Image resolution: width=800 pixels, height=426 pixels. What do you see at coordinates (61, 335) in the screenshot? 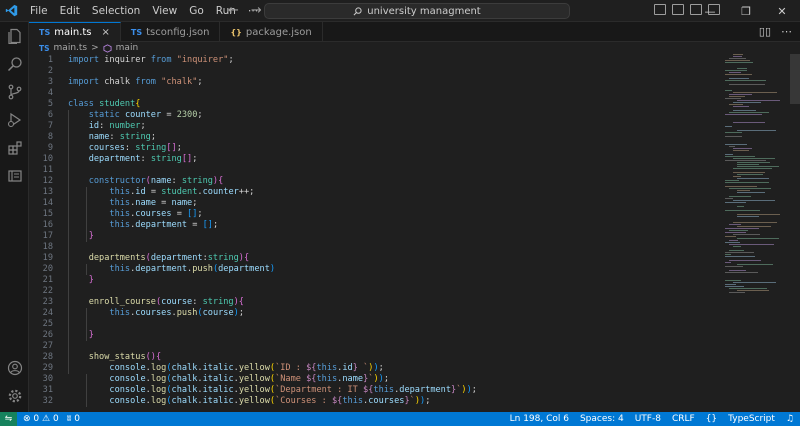
I see `code-line: 26 }` at bounding box center [61, 335].